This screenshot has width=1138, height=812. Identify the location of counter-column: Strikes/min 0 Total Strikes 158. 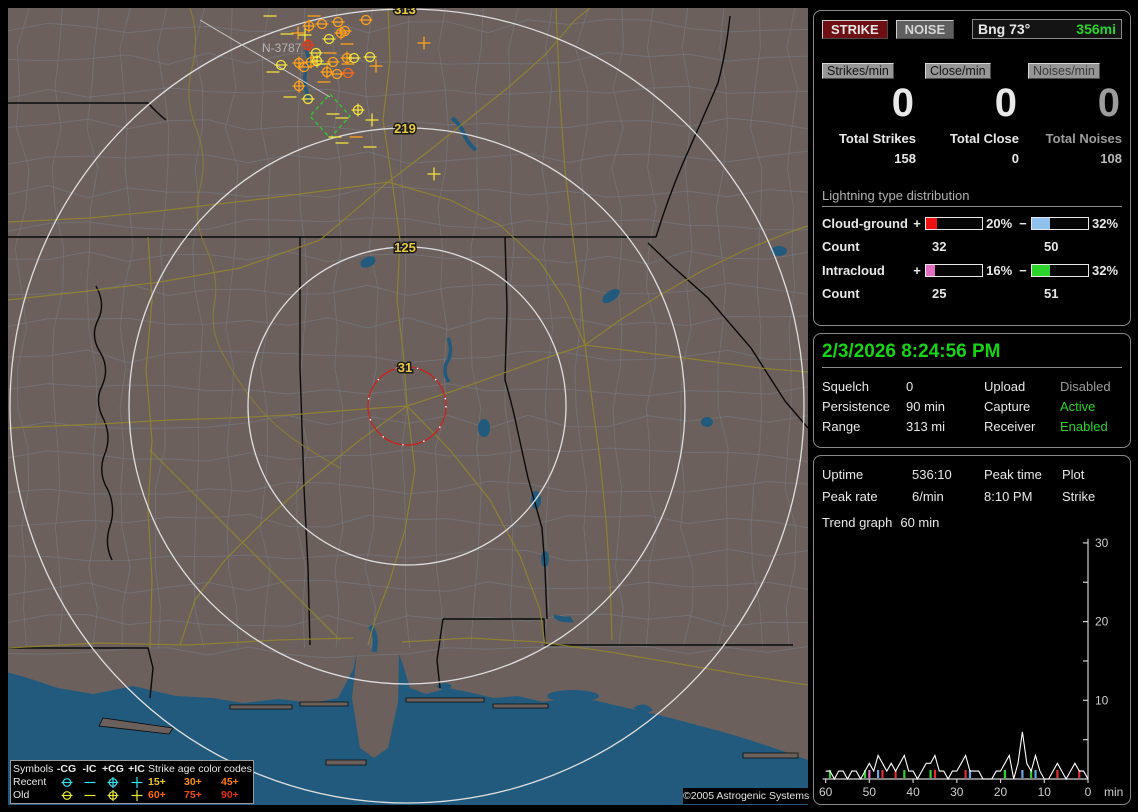
(869, 114).